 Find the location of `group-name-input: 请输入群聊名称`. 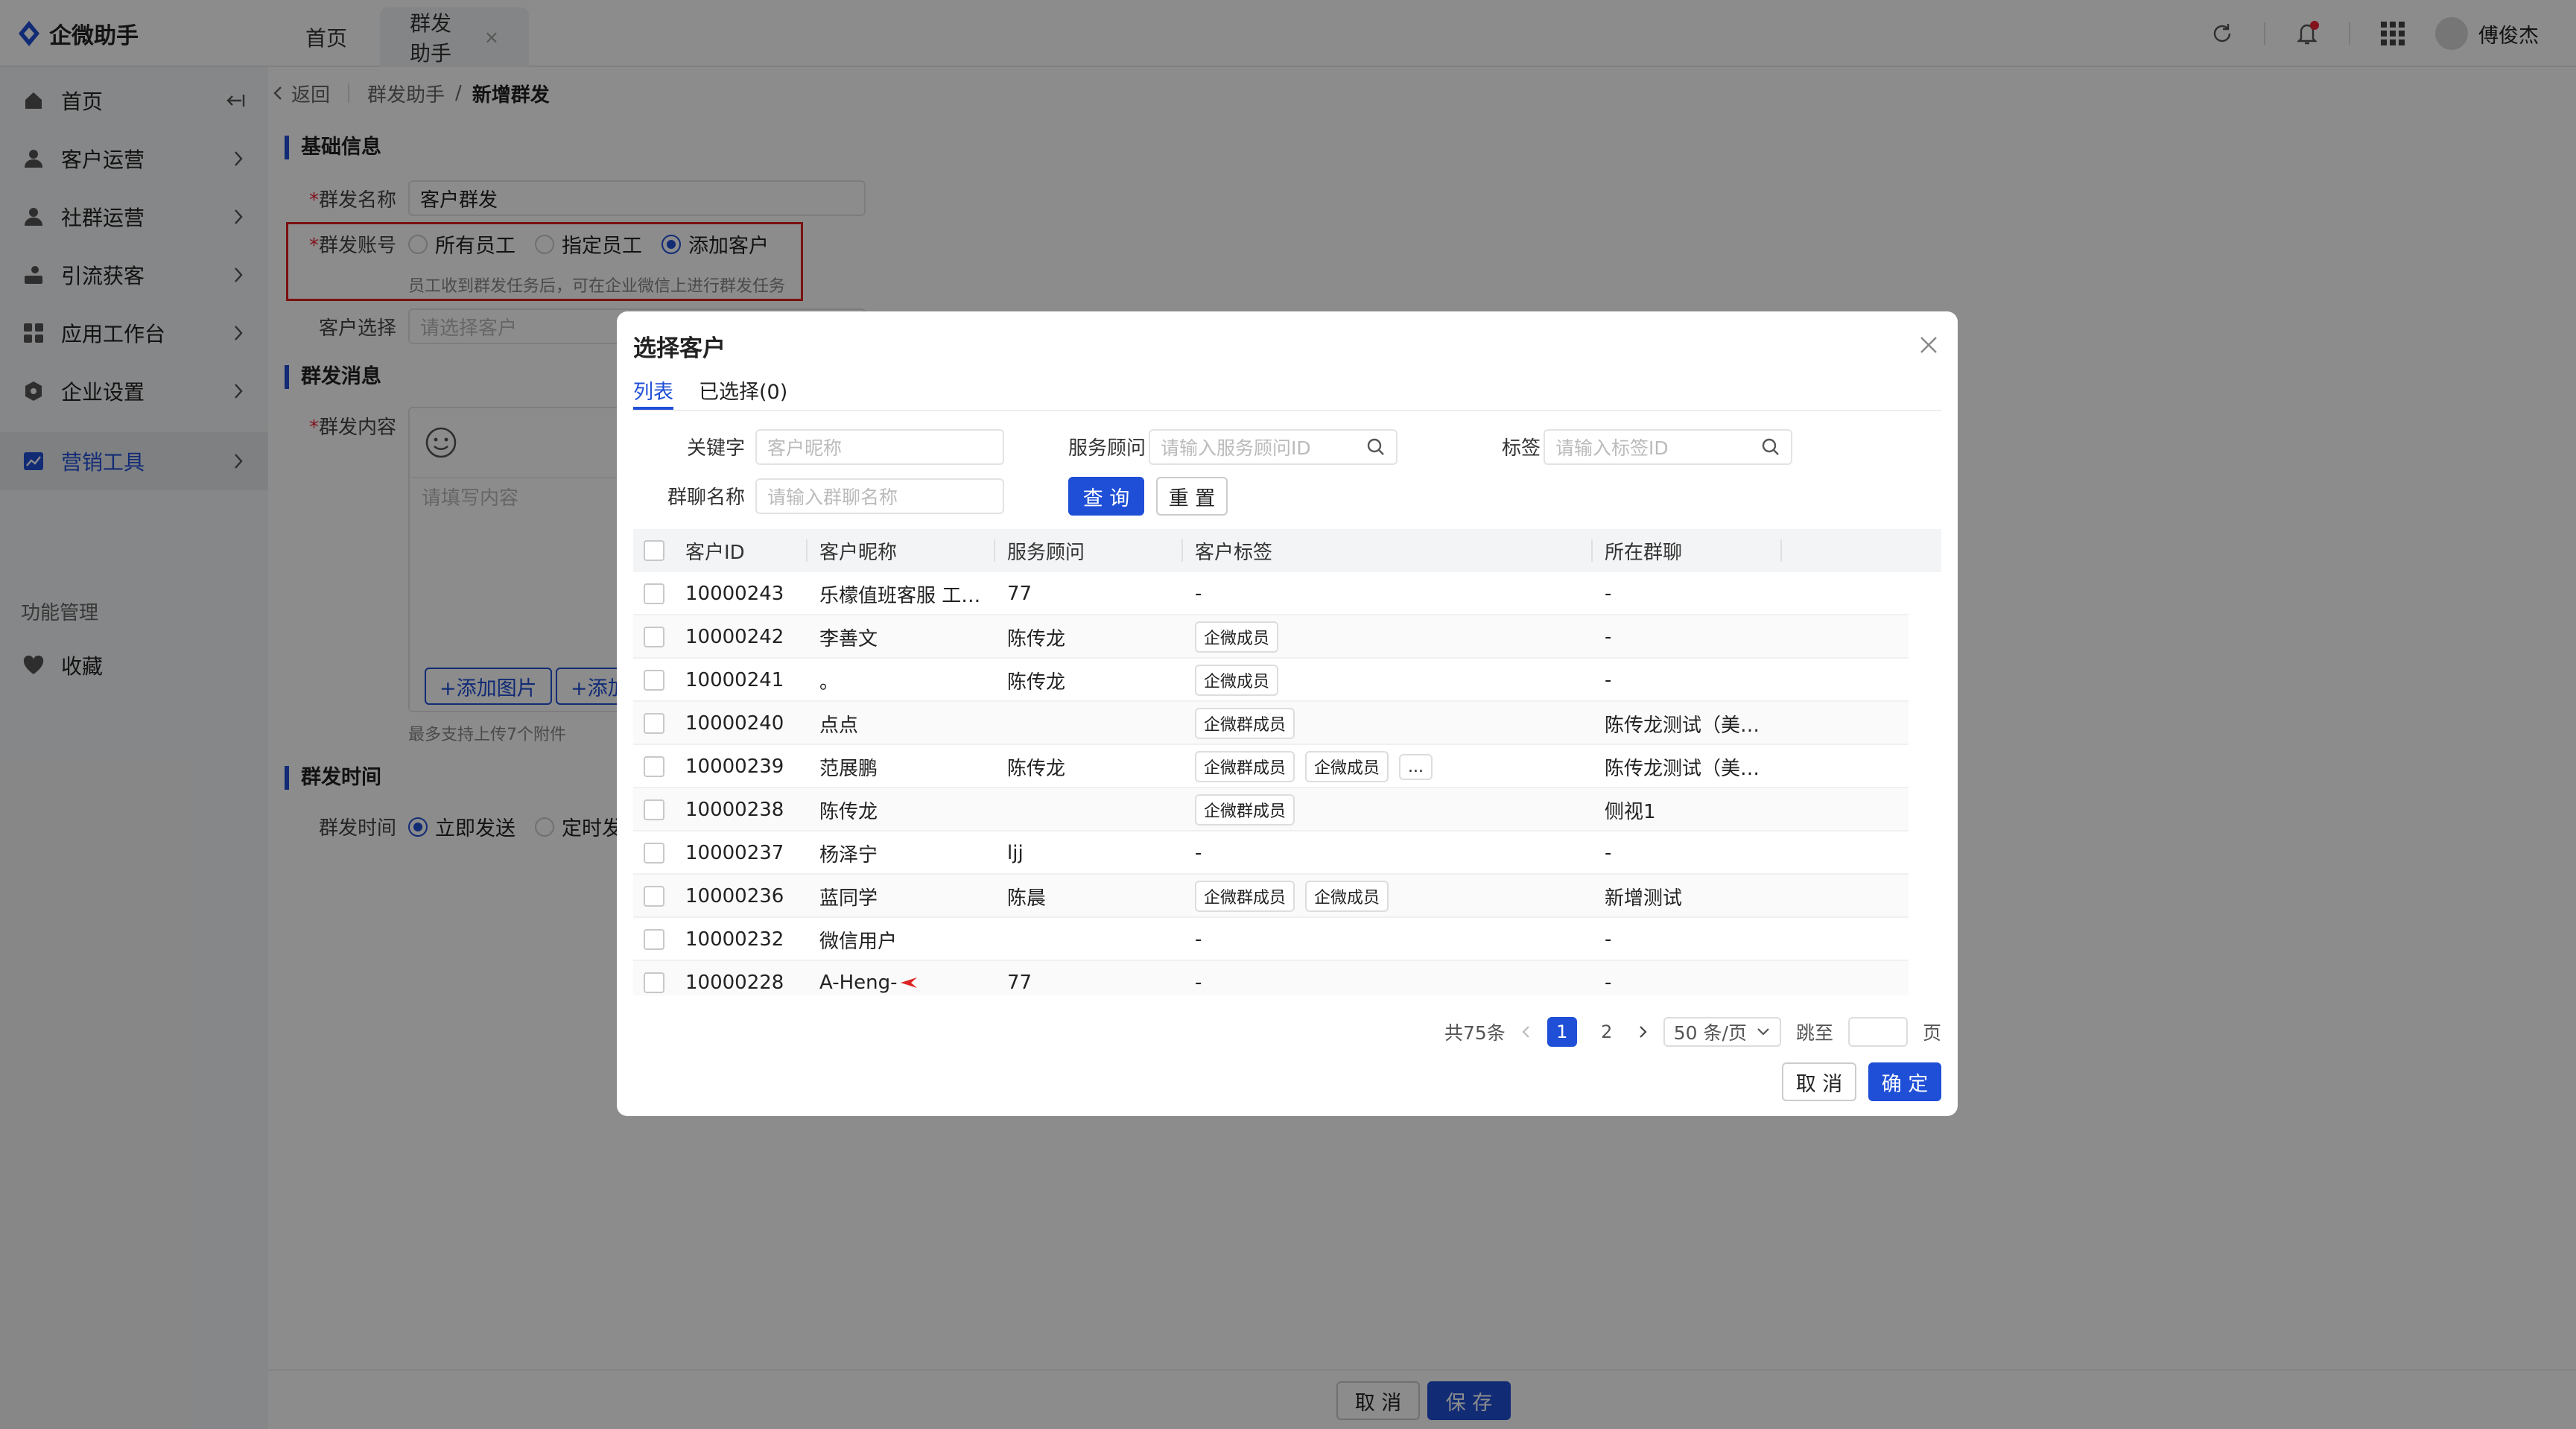

group-name-input: 请输入群聊名称 is located at coordinates (879, 496).